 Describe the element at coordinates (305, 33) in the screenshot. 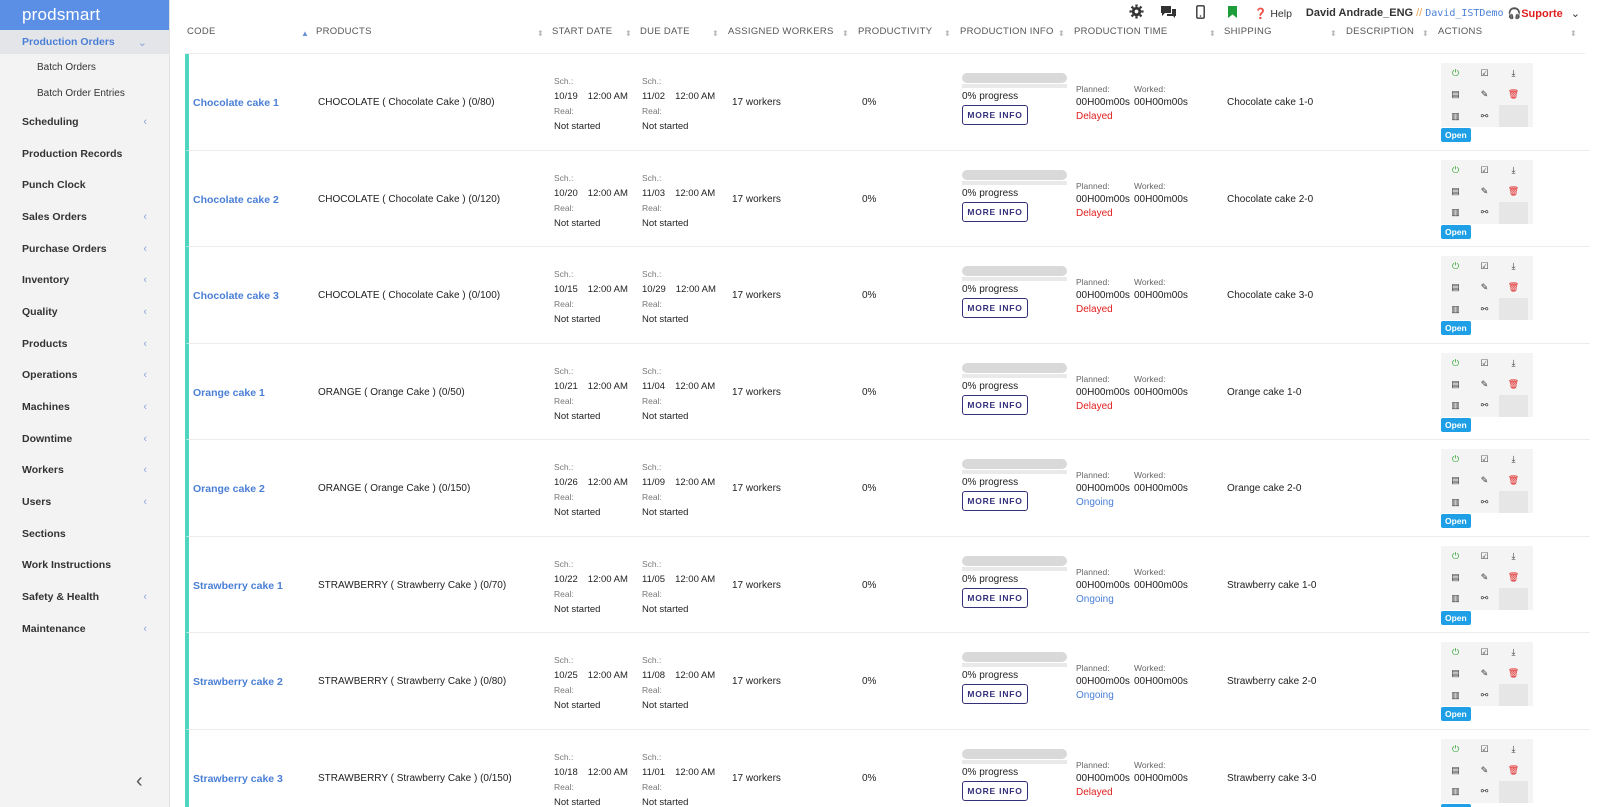

I see `sort-asc-icon: ▲` at that location.